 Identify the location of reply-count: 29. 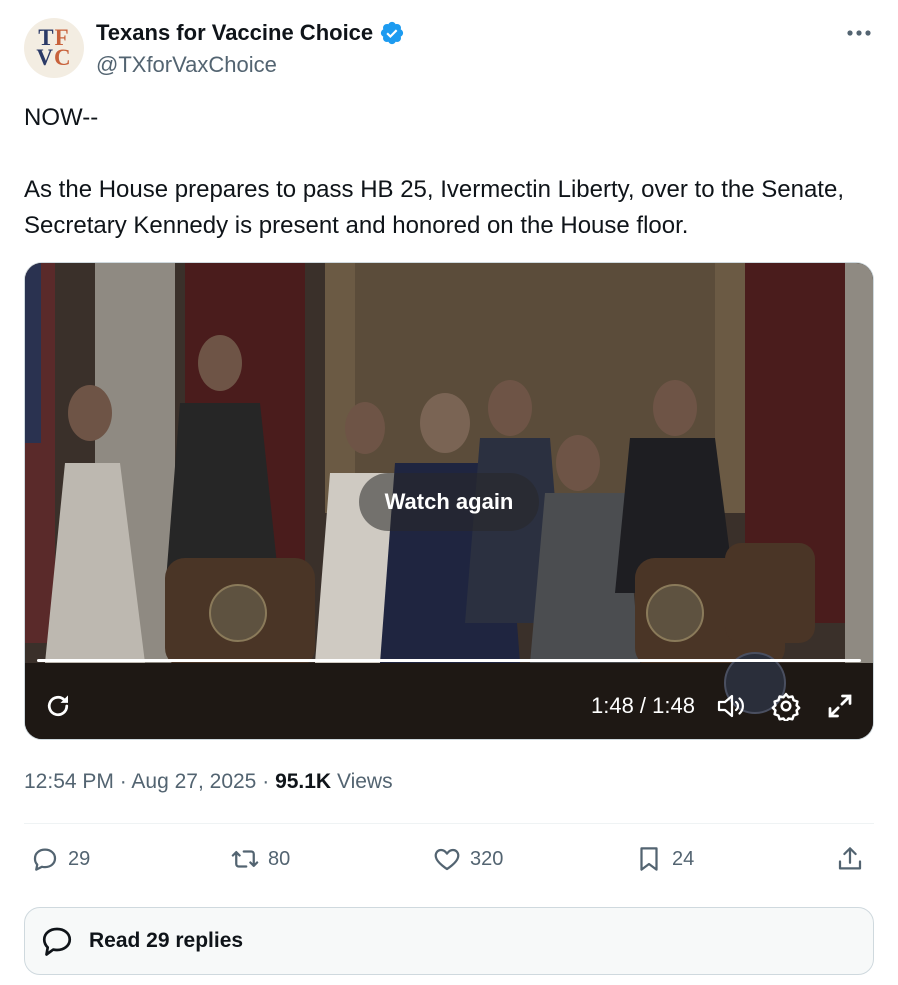
(79, 858).